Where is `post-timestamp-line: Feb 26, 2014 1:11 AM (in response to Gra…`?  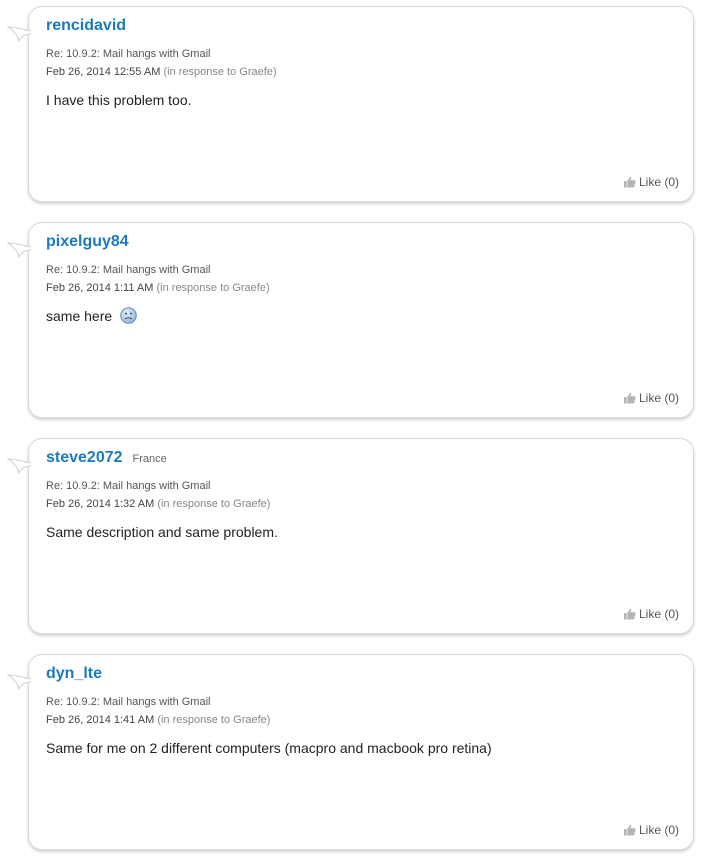 post-timestamp-line: Feb 26, 2014 1:11 AM (in response to Gra… is located at coordinates (362, 288).